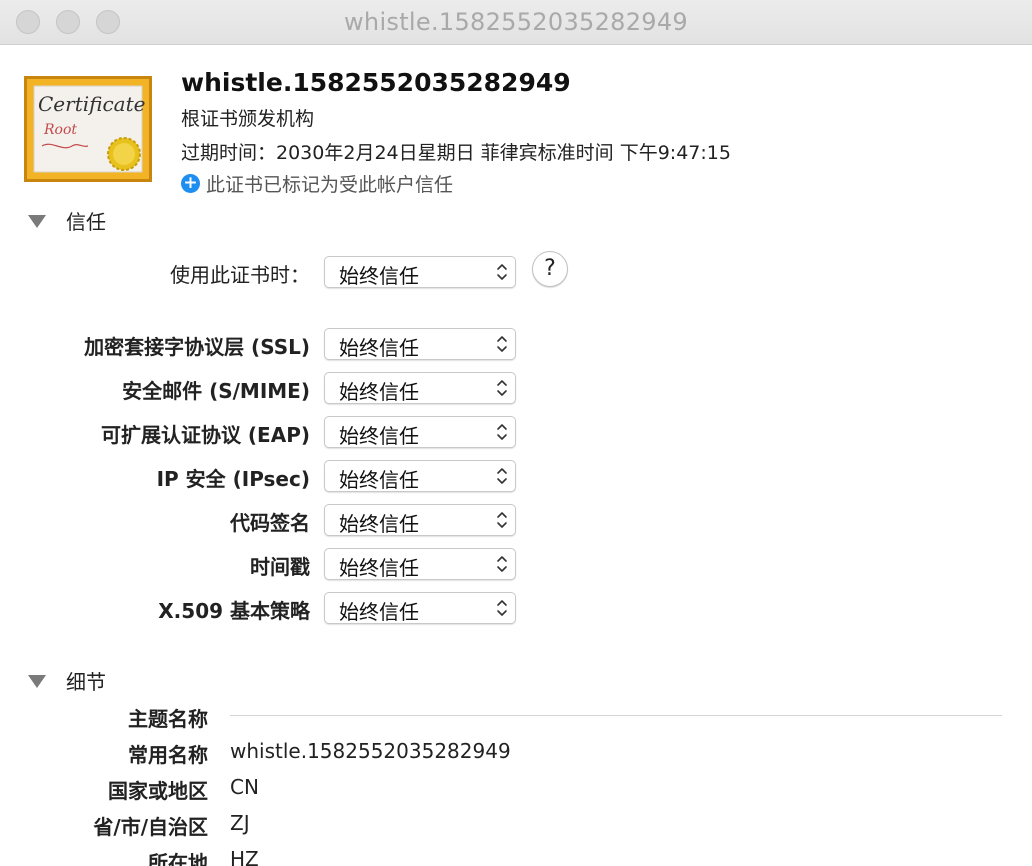 This screenshot has height=866, width=1032. I want to click on trust-note: + 此证书已标记为受此帐户信任, so click(317, 183).